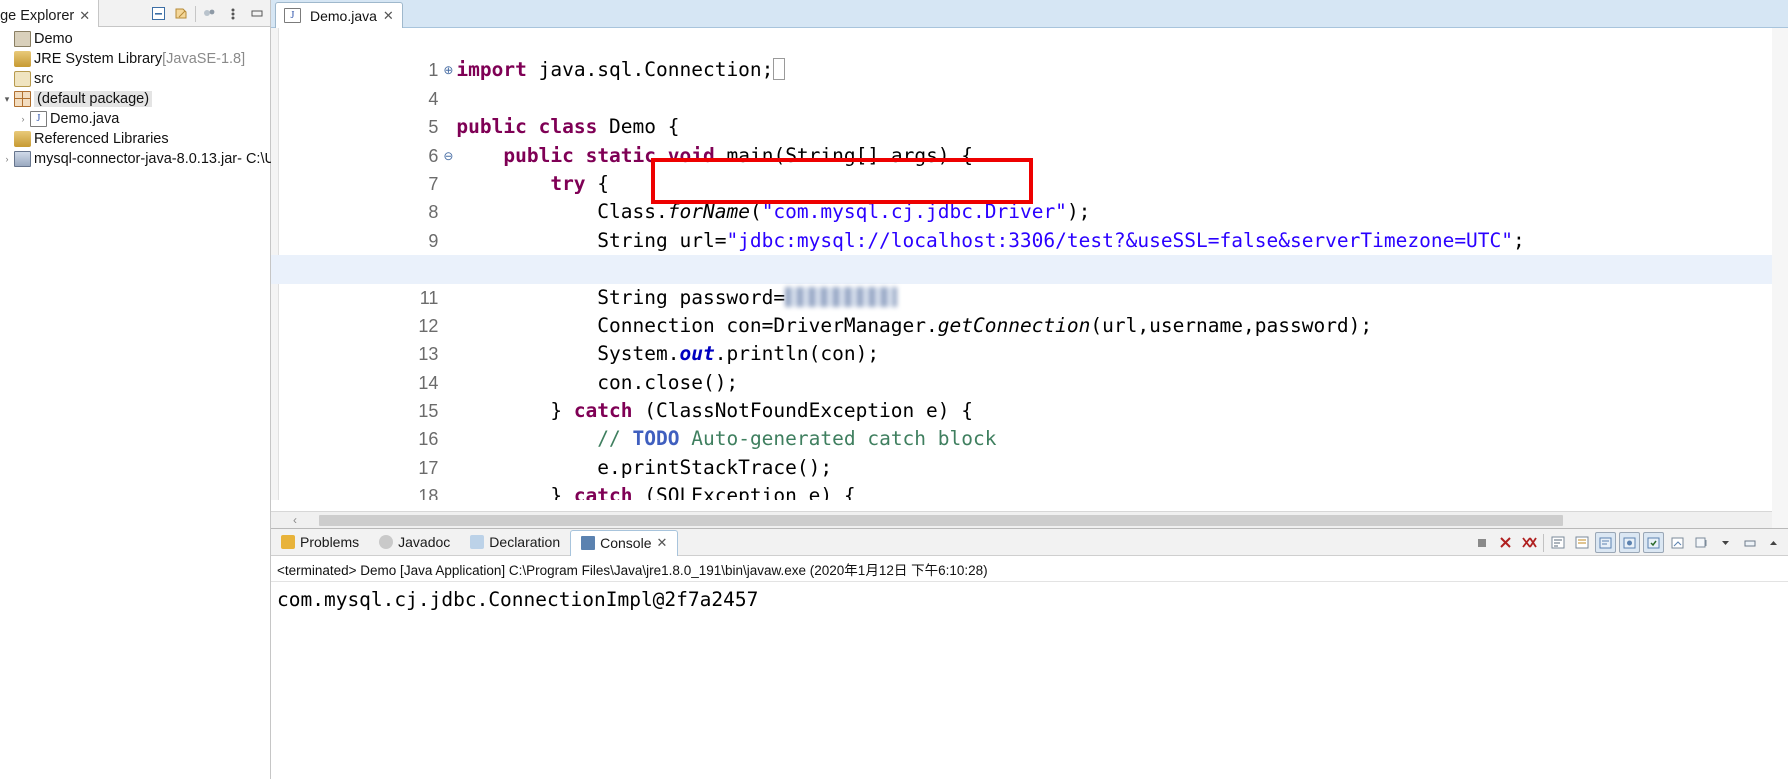  What do you see at coordinates (588, 543) in the screenshot?
I see `console-icon` at bounding box center [588, 543].